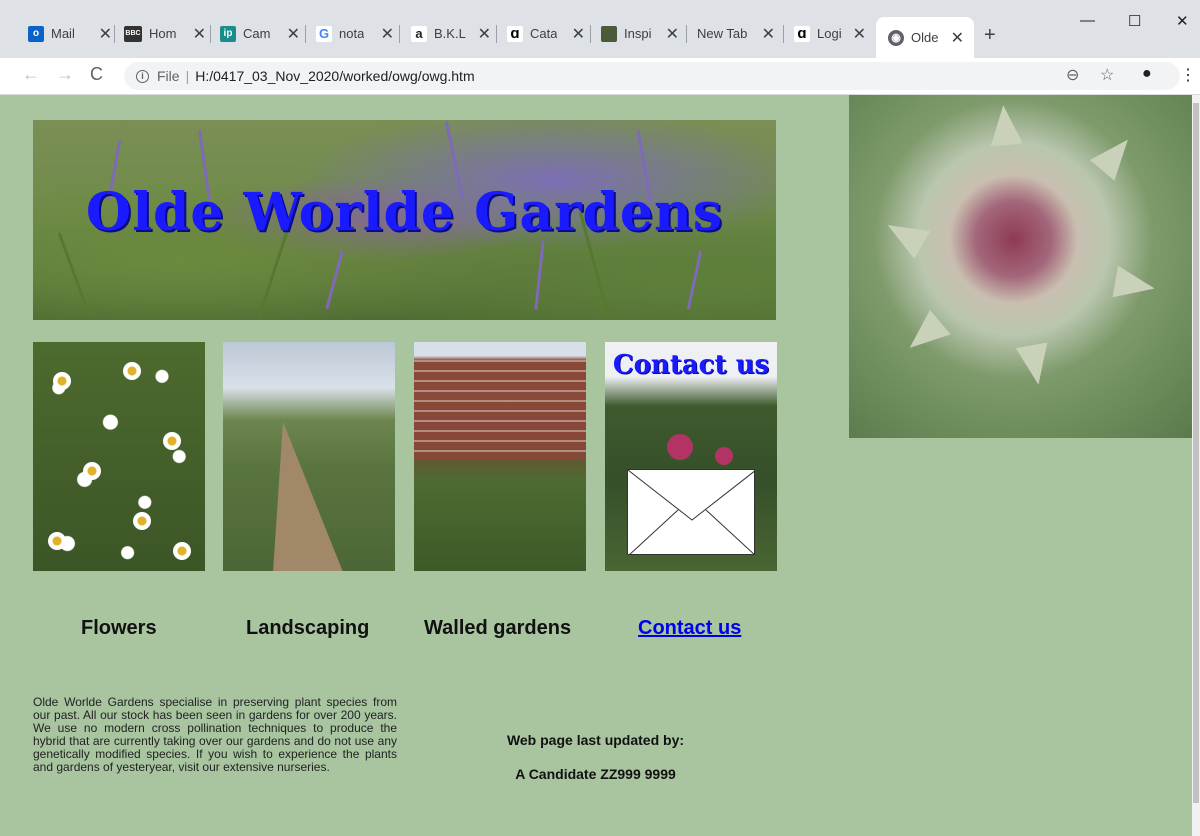 The image size is (1200, 836). Describe the element at coordinates (228, 33) in the screenshot. I see `ip-icon: ip` at that location.